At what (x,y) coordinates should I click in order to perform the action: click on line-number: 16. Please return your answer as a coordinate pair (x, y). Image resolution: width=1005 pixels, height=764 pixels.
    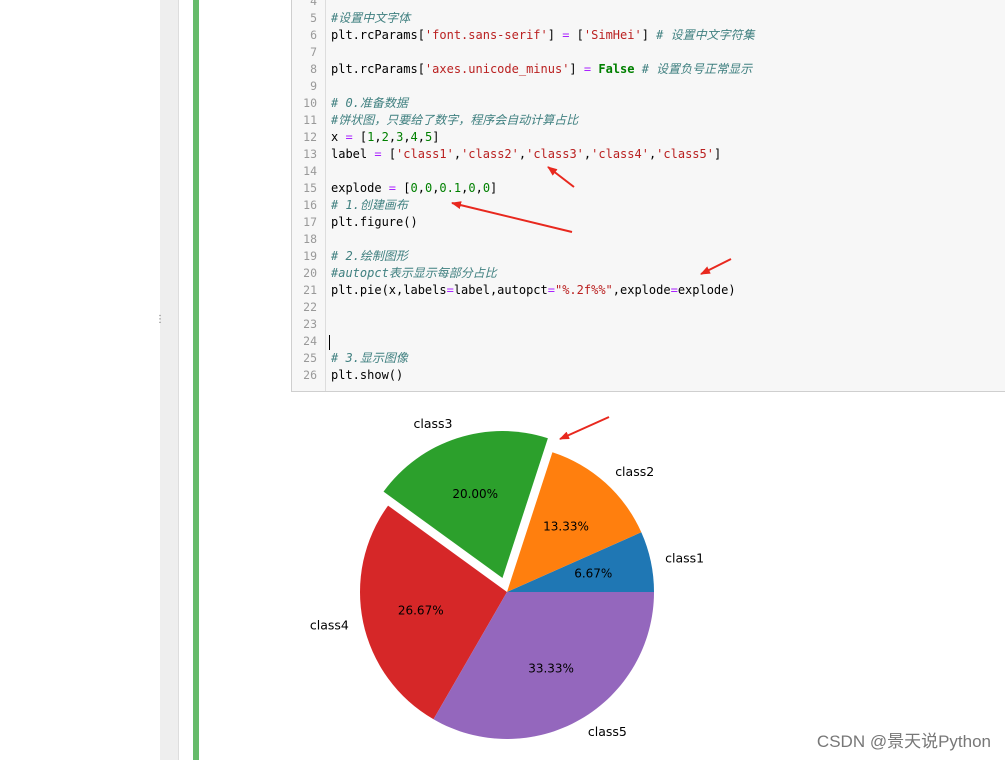
    Looking at the image, I should click on (310, 205).